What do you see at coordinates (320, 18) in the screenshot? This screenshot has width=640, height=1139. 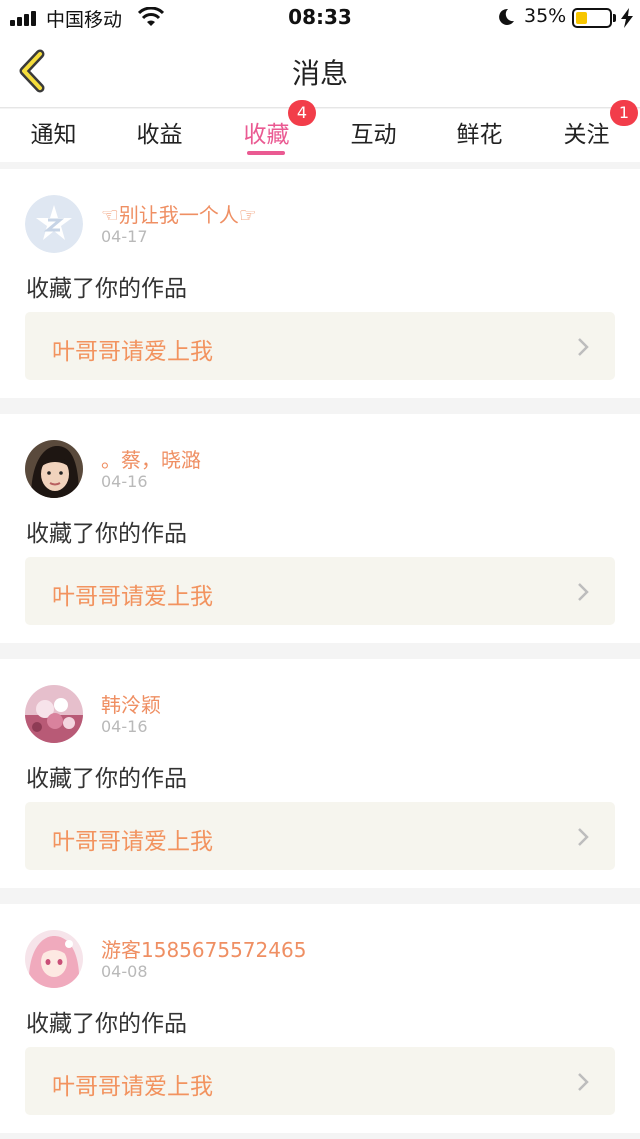 I see `status-bar: 中国移动 08:33 35%` at bounding box center [320, 18].